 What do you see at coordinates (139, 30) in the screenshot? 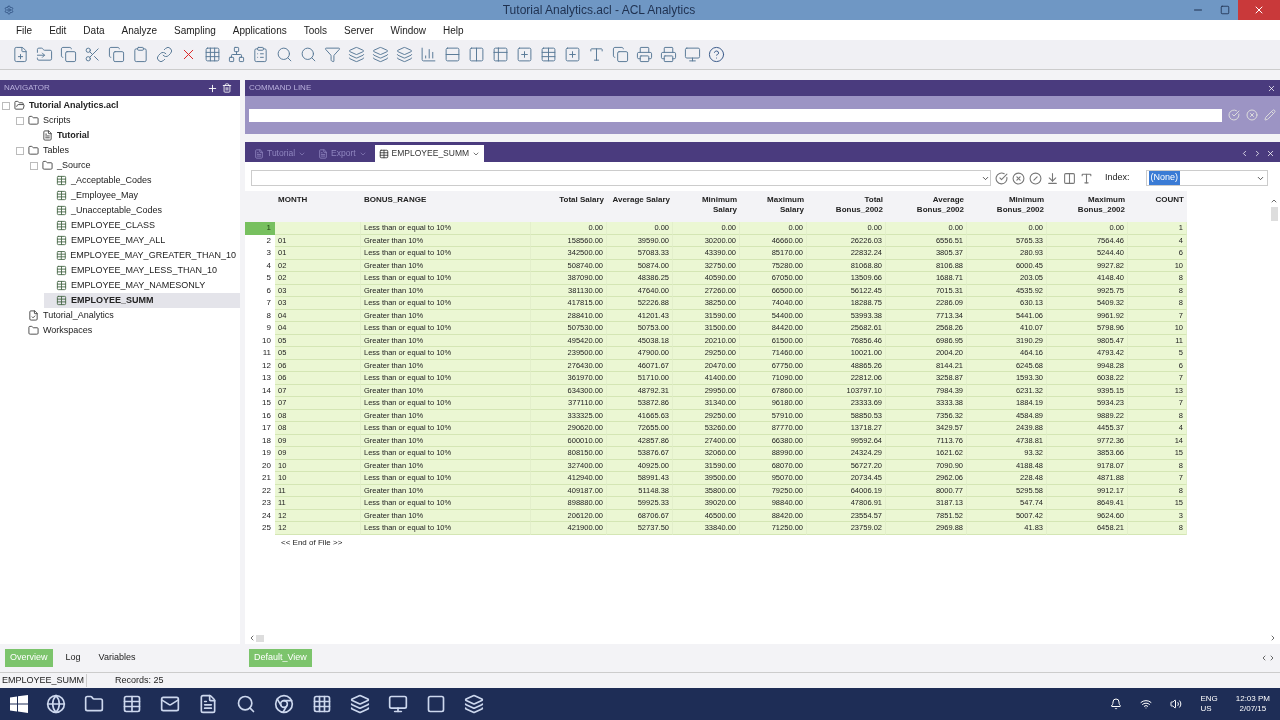
I see `menu-item: Analyze` at bounding box center [139, 30].